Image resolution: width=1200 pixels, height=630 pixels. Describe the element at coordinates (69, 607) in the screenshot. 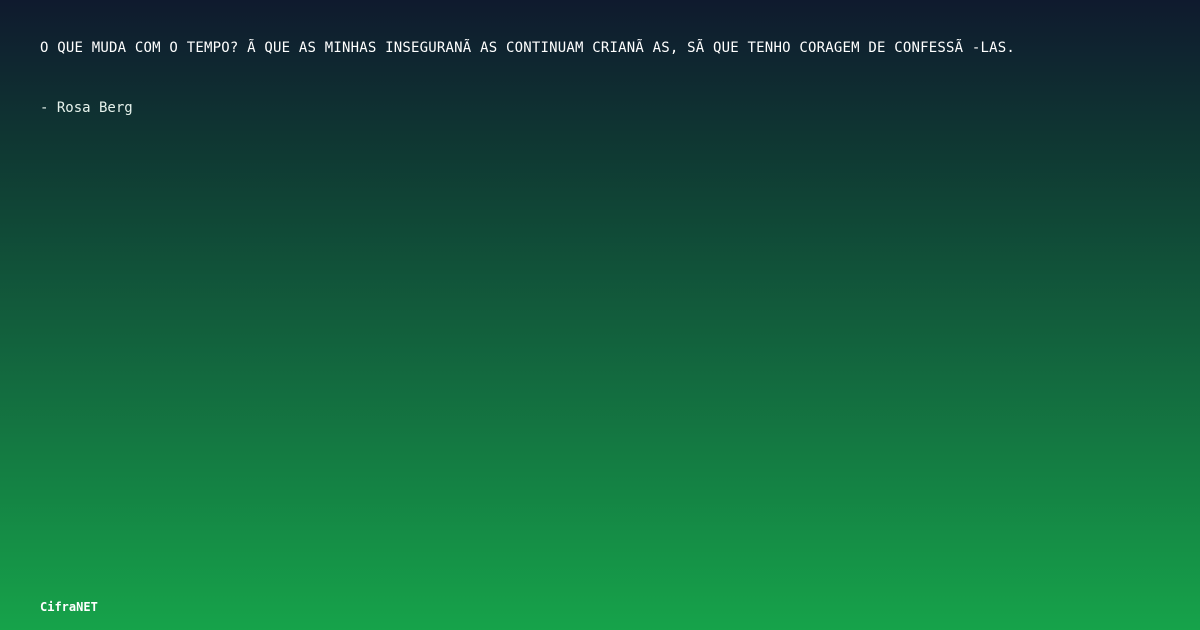

I see `brand-label: CifraNET` at that location.